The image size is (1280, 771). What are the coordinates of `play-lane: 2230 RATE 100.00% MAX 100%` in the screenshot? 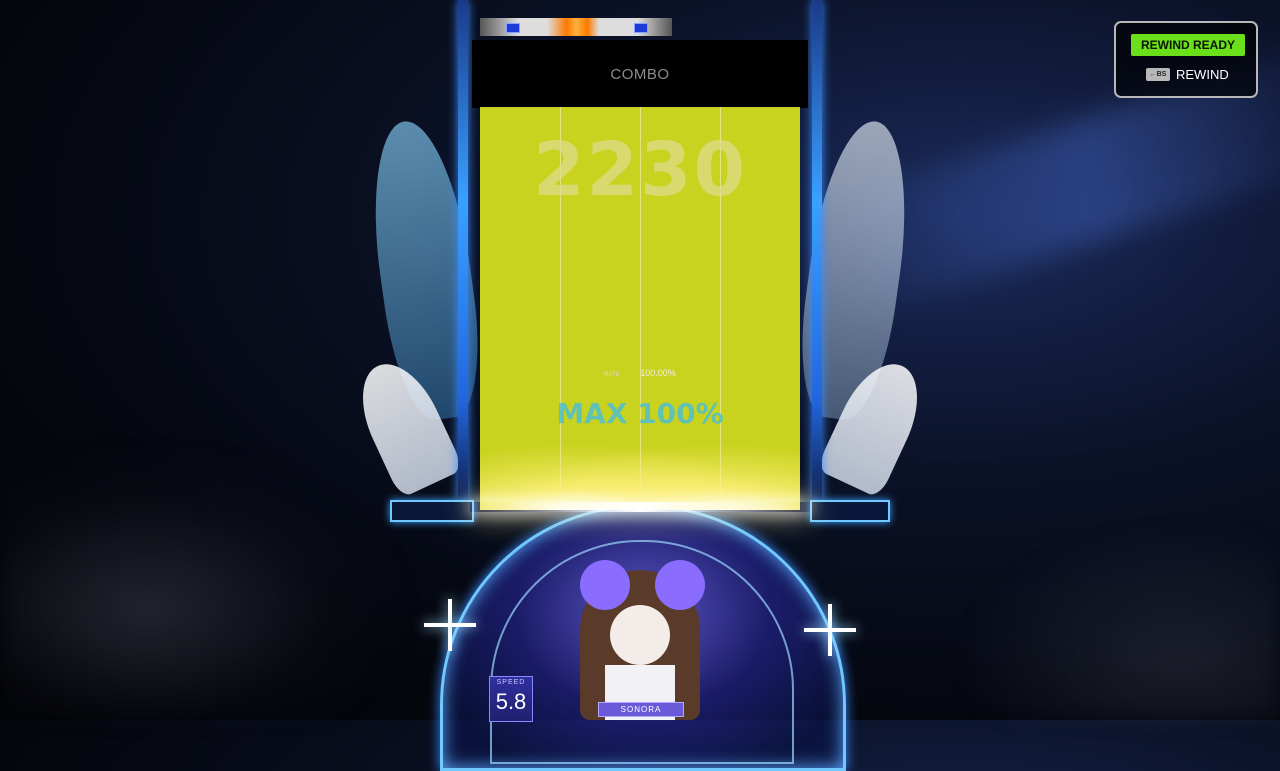 It's located at (640, 308).